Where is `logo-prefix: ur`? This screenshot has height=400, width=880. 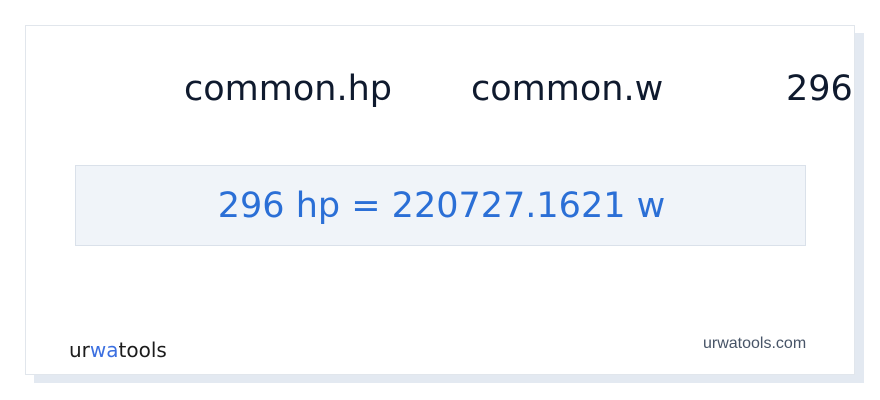
logo-prefix: ur is located at coordinates (79, 350).